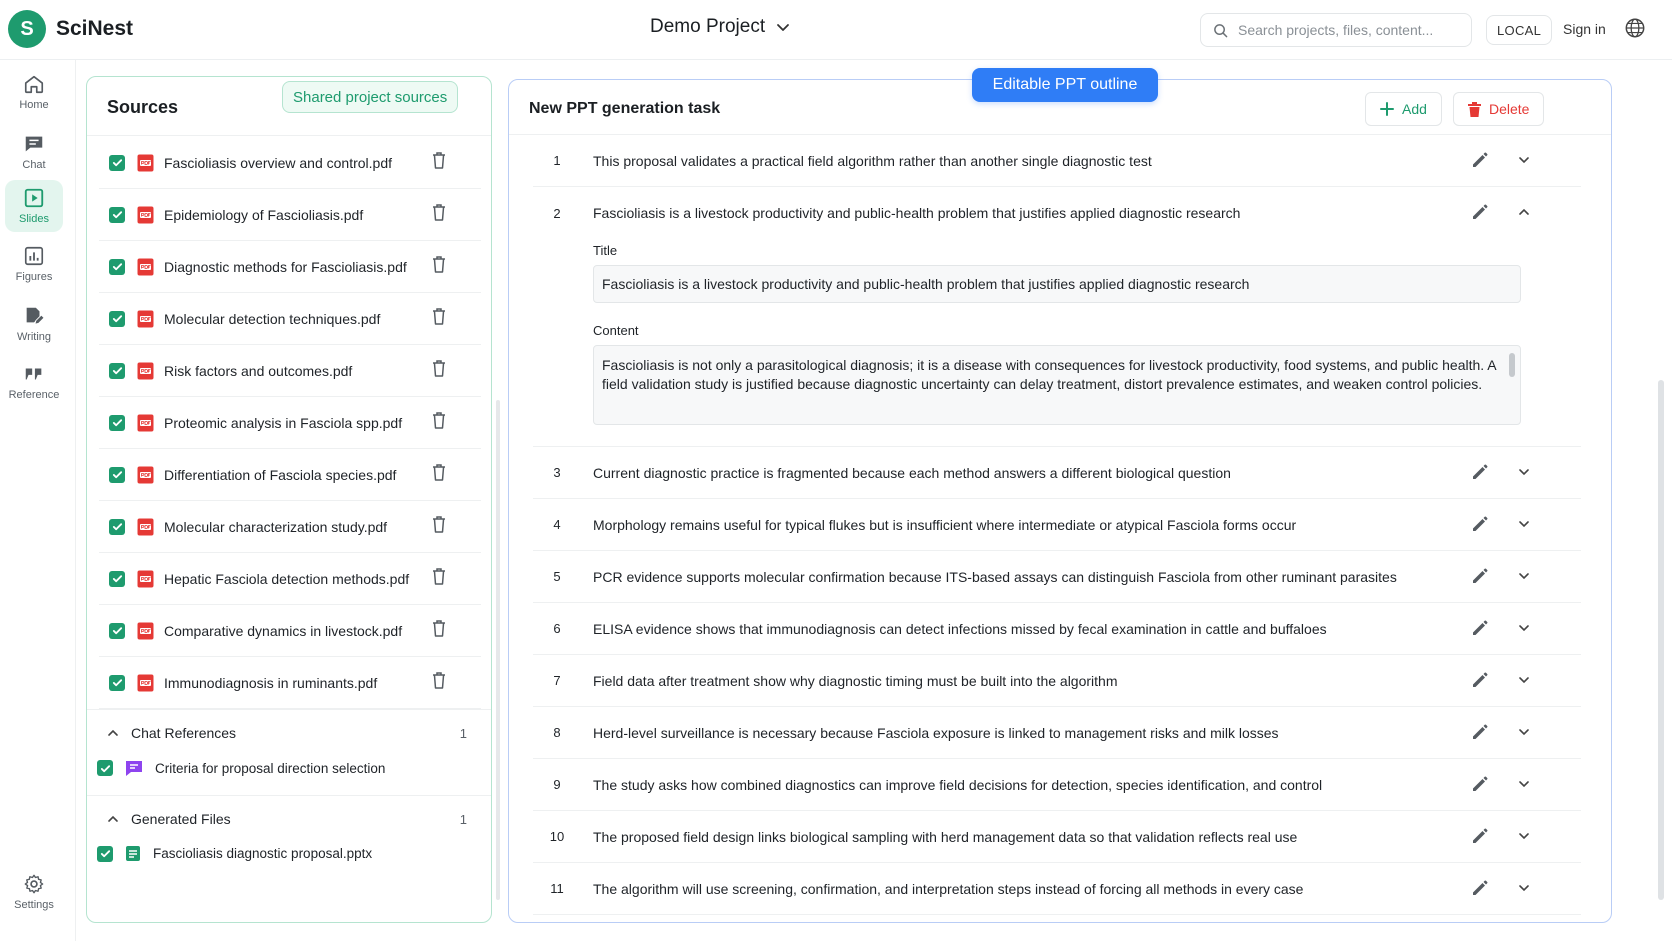  What do you see at coordinates (35, 316) in the screenshot?
I see `writing-icon` at bounding box center [35, 316].